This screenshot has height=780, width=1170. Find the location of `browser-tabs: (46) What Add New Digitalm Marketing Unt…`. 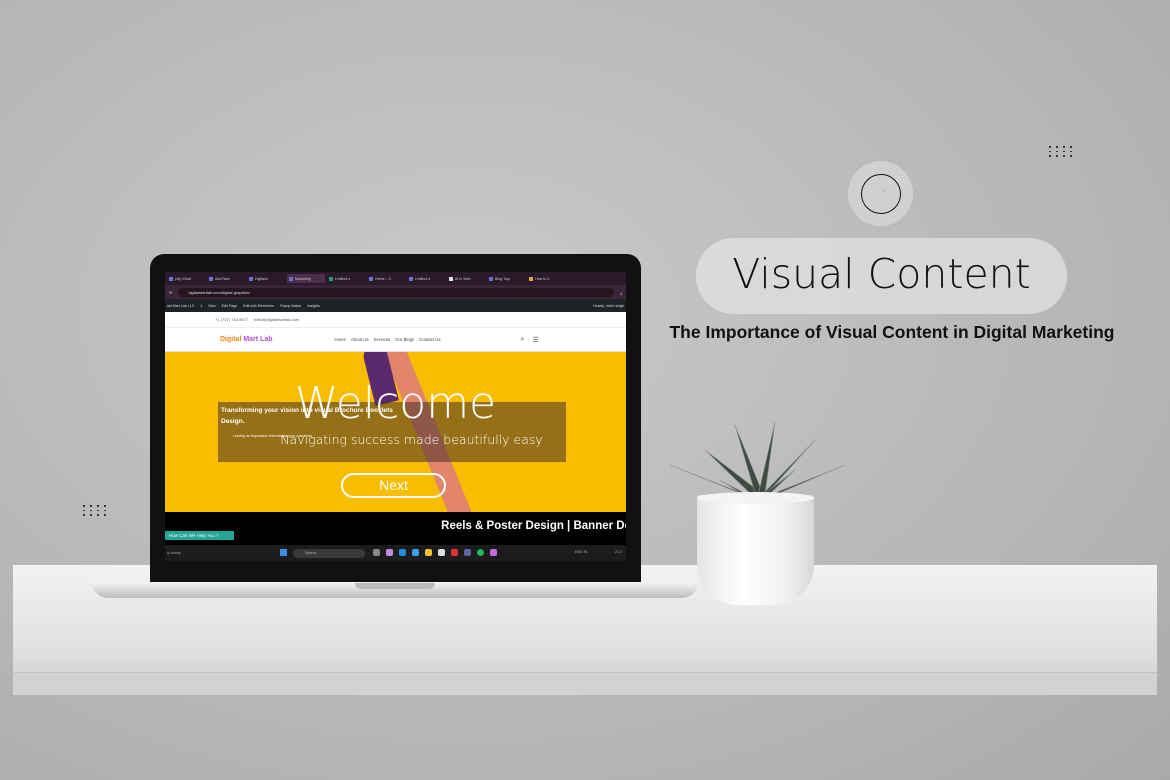

browser-tabs: (46) What Add New Digitalm Marketing Unt… is located at coordinates (395, 278).